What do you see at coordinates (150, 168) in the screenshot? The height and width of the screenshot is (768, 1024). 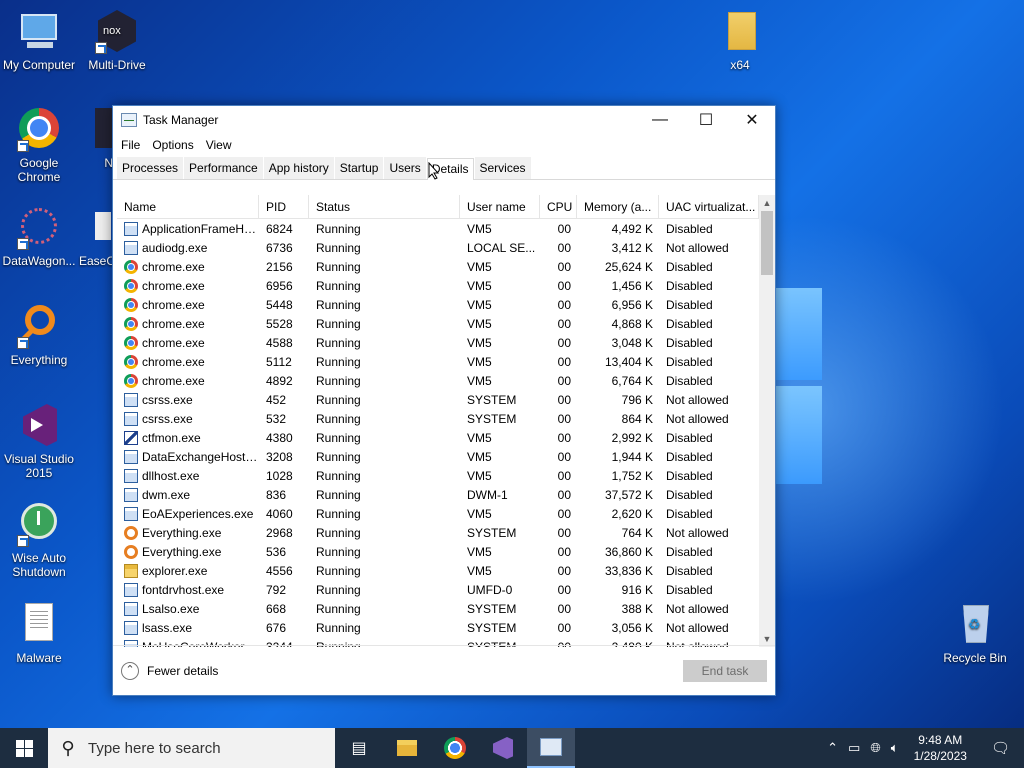 I see `tab-processes: Processes` at bounding box center [150, 168].